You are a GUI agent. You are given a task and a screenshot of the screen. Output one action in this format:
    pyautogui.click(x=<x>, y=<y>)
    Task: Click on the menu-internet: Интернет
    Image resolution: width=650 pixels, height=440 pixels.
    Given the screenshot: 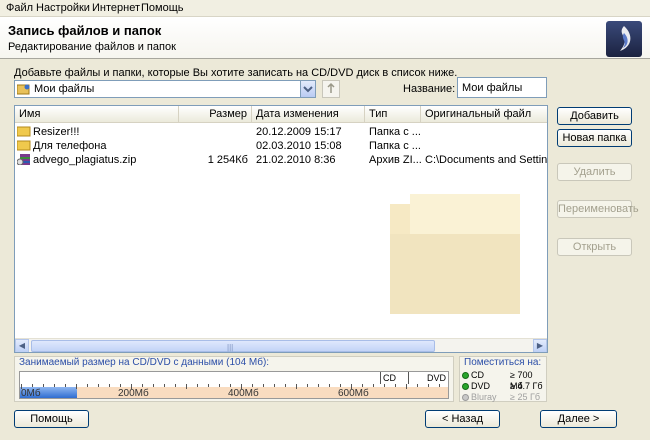 What is the action you would take?
    pyautogui.click(x=116, y=8)
    